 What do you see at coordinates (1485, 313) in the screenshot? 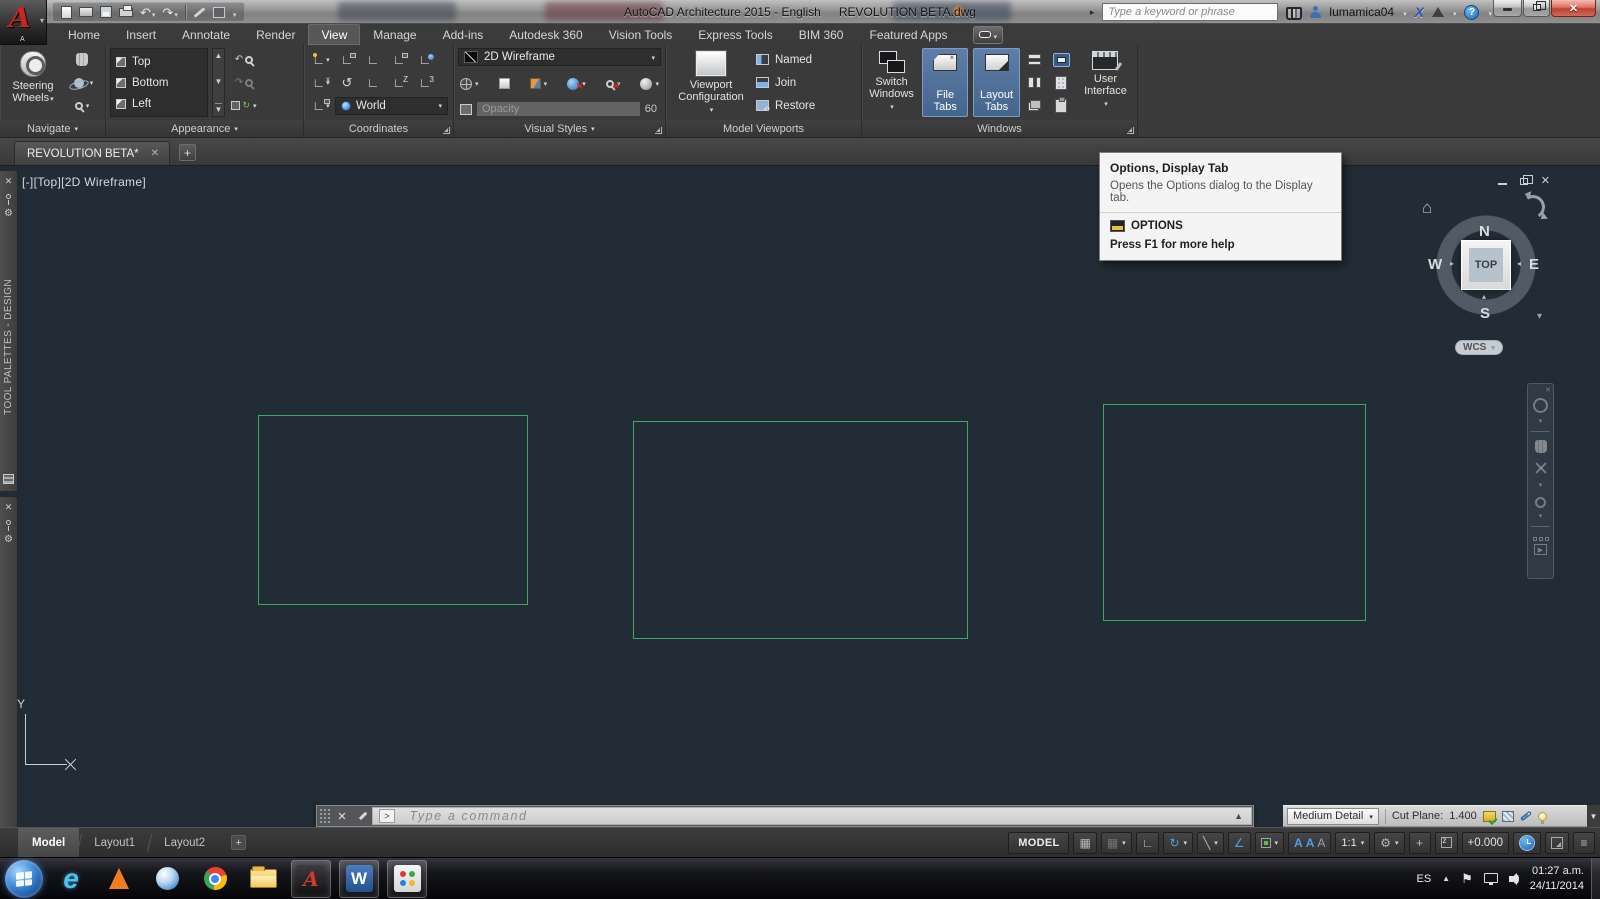
I see `viewcube-south: S` at bounding box center [1485, 313].